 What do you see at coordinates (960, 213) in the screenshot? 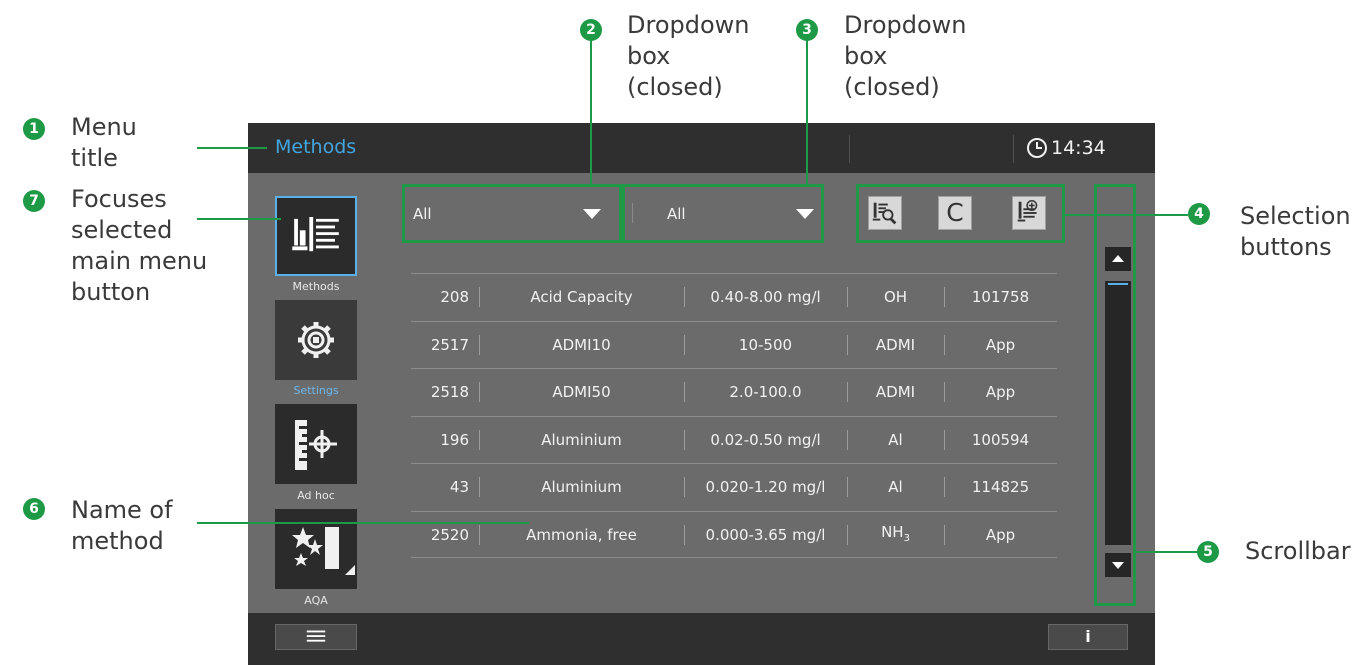
I see `selection-buttons-highlight` at bounding box center [960, 213].